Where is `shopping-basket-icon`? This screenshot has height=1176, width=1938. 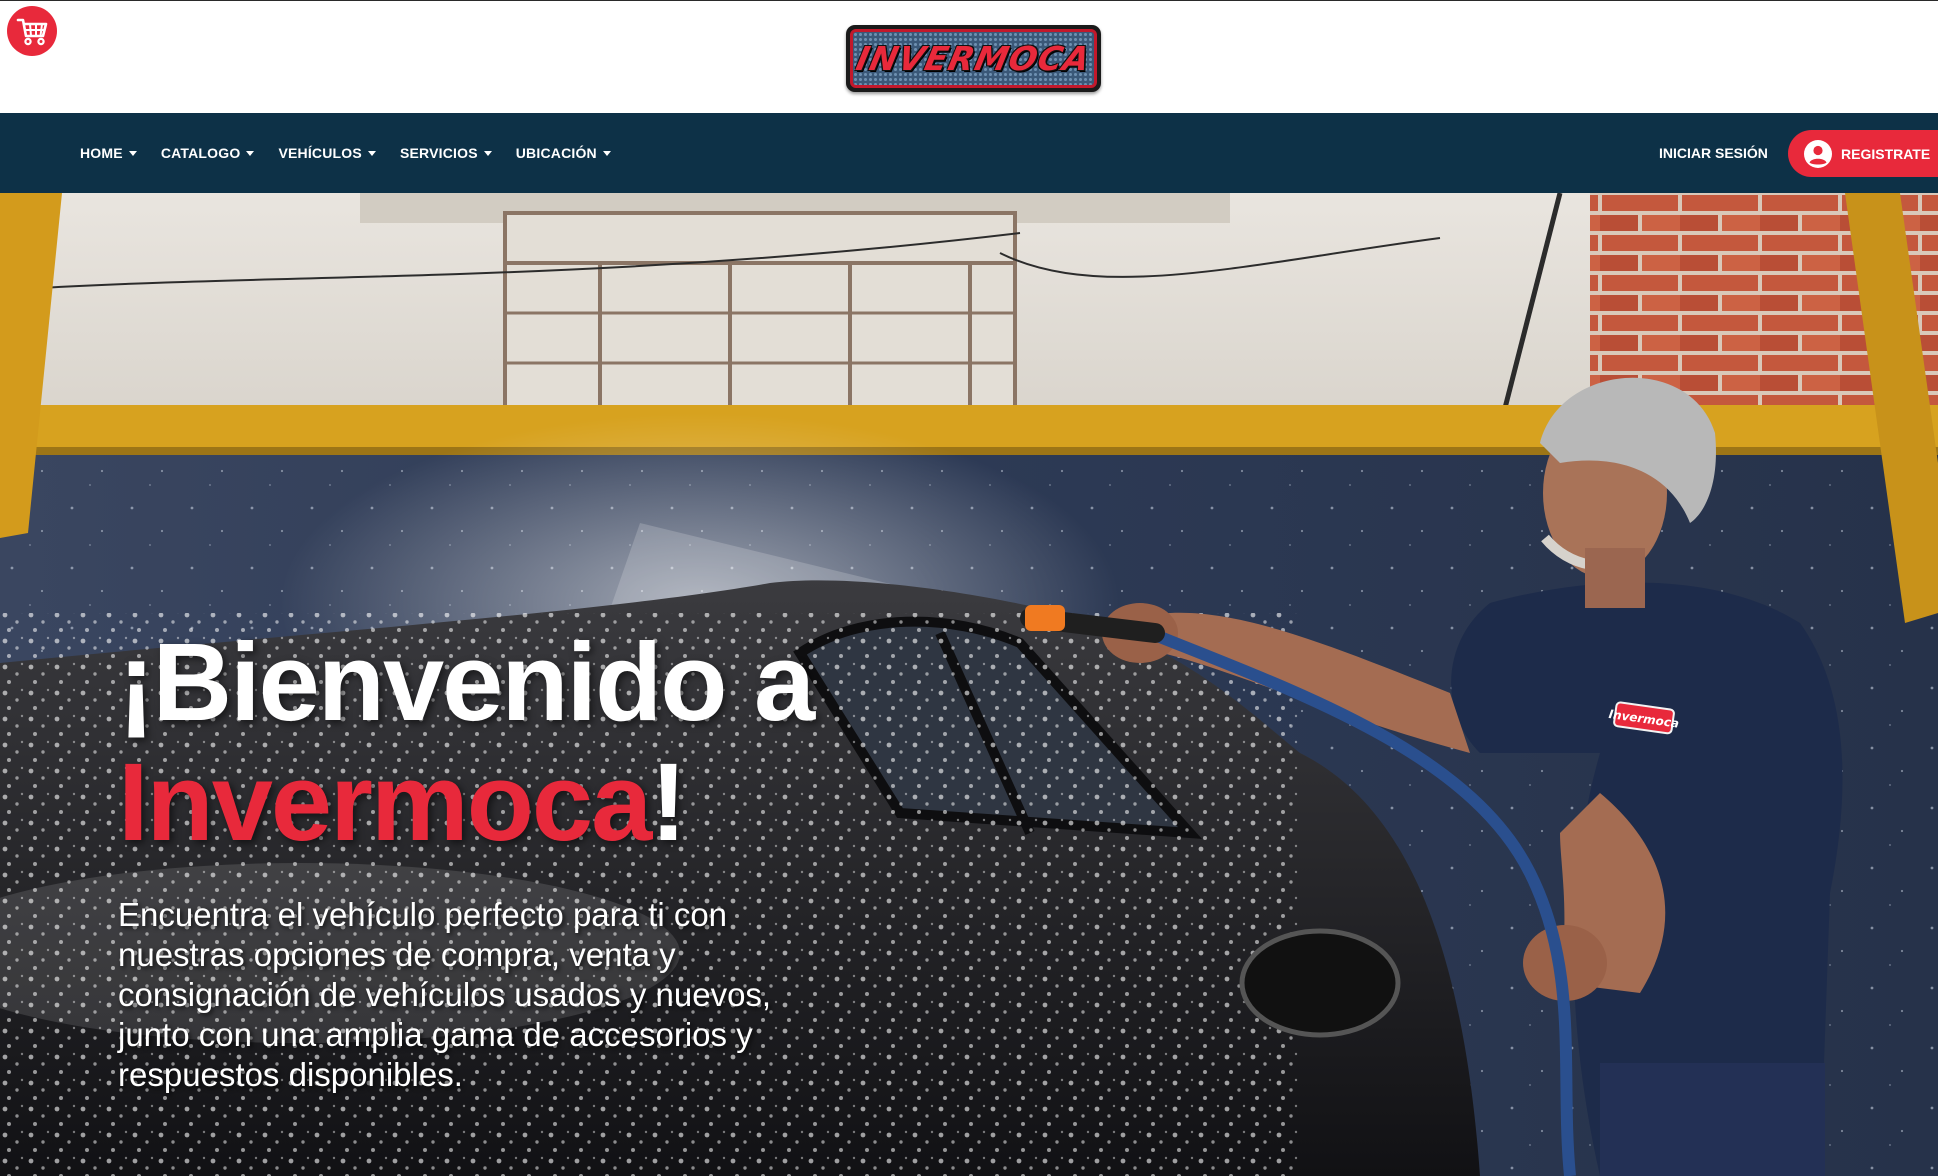 shopping-basket-icon is located at coordinates (32, 32).